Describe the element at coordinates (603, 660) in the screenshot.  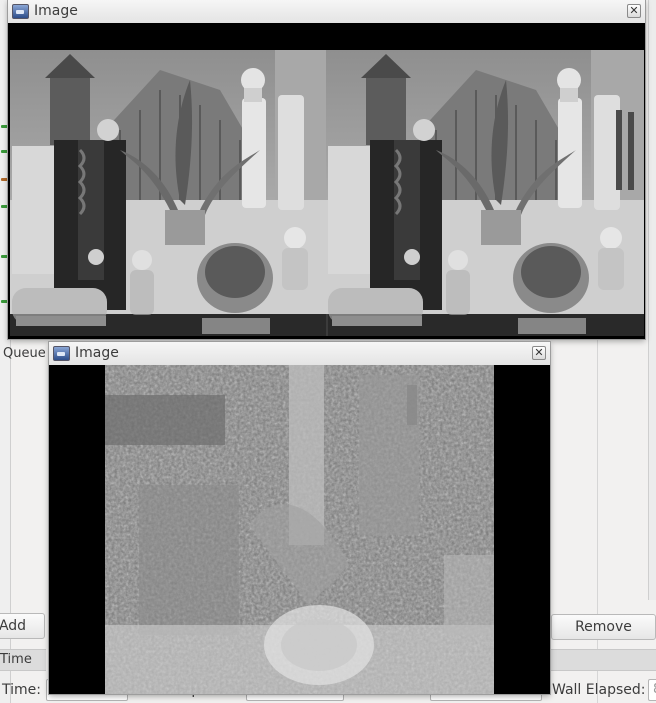
I see `column-header-empty` at that location.